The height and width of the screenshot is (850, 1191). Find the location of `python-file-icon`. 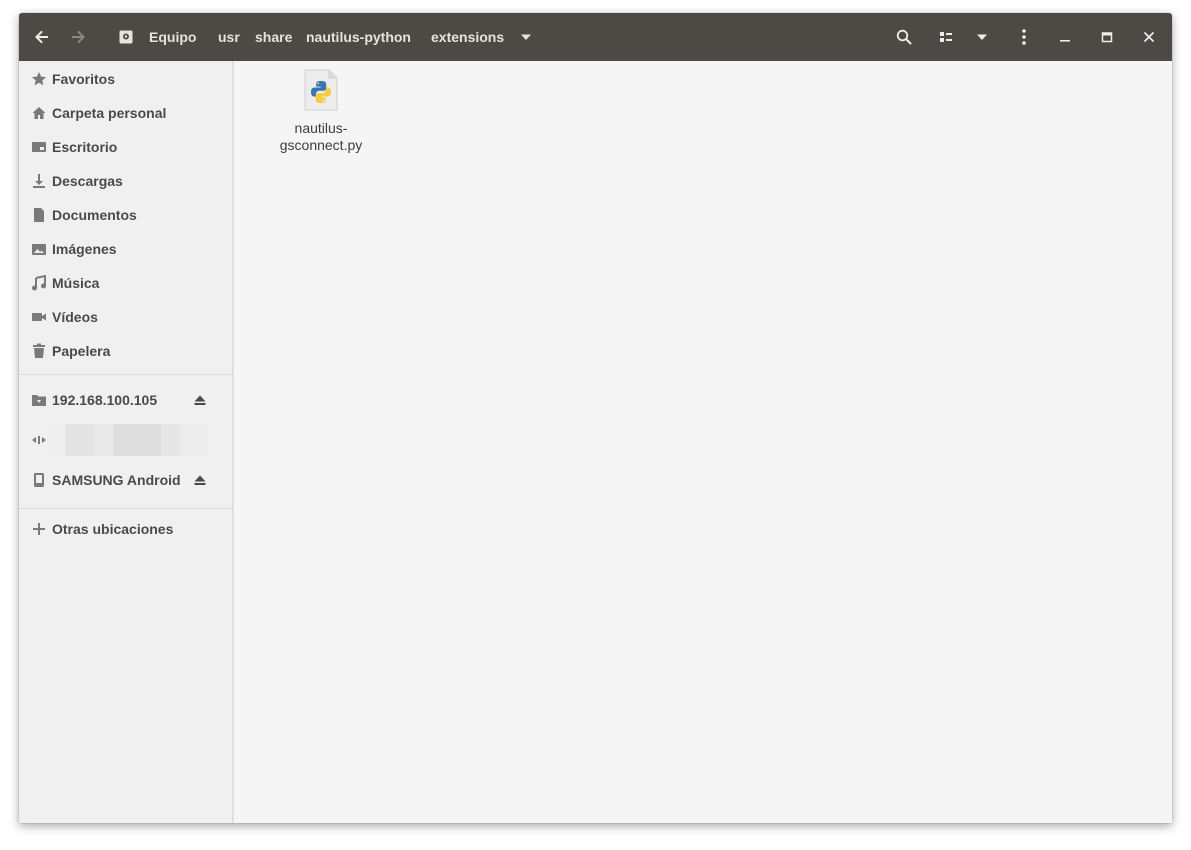

python-file-icon is located at coordinates (321, 92).